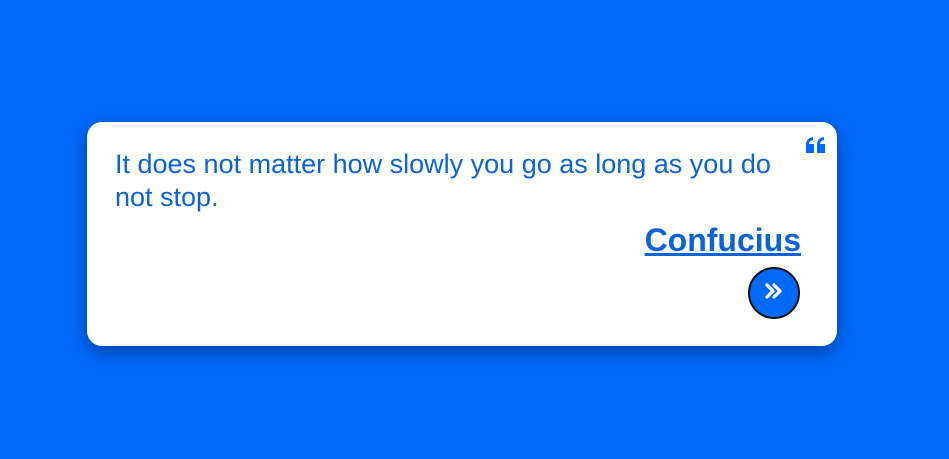 The height and width of the screenshot is (459, 949). I want to click on double-chevron-right-icon, so click(774, 293).